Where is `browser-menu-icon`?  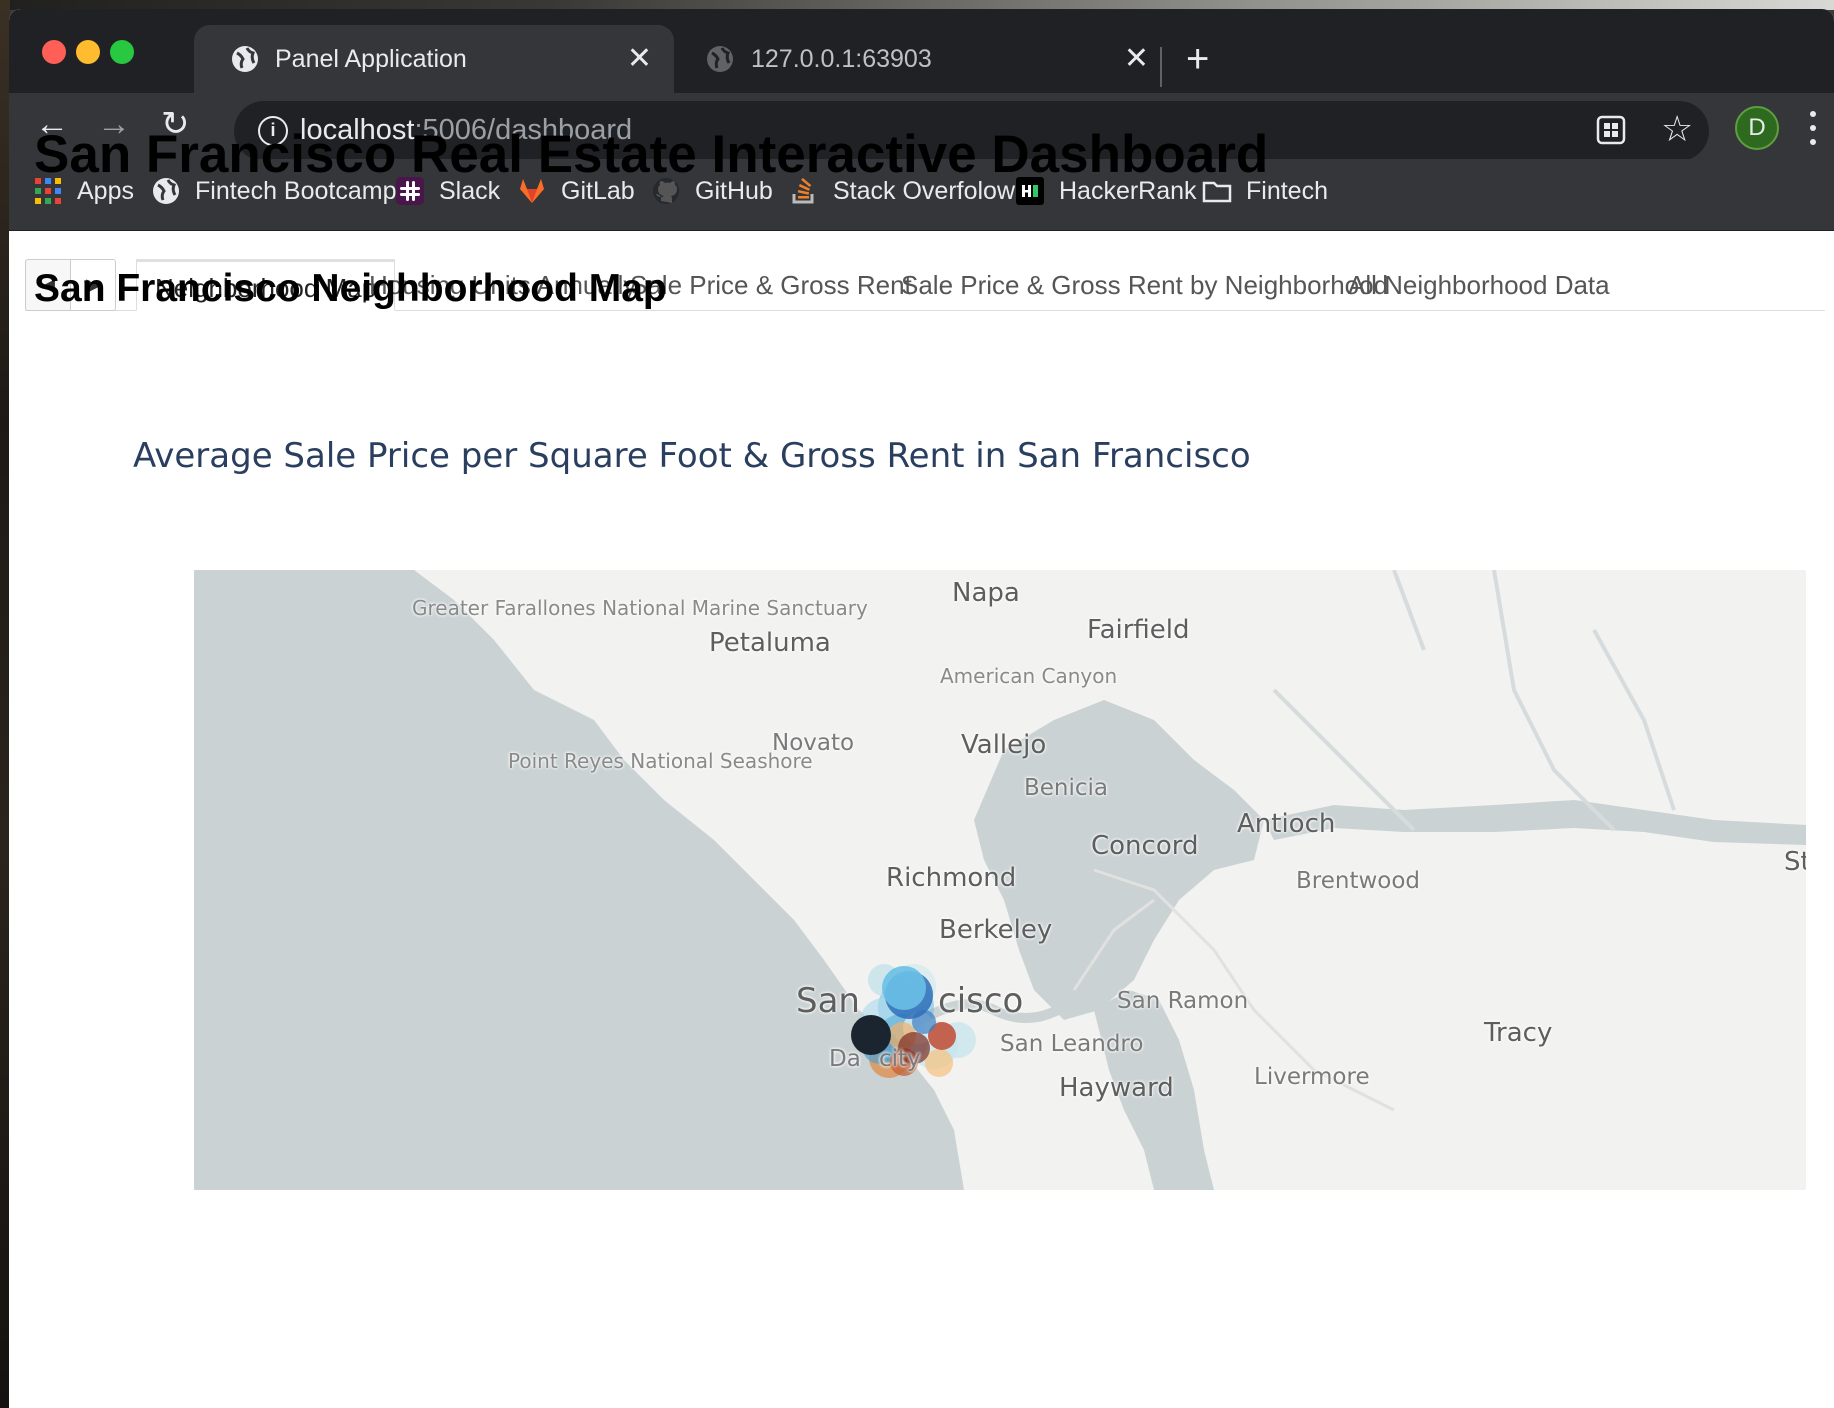 browser-menu-icon is located at coordinates (1813, 128).